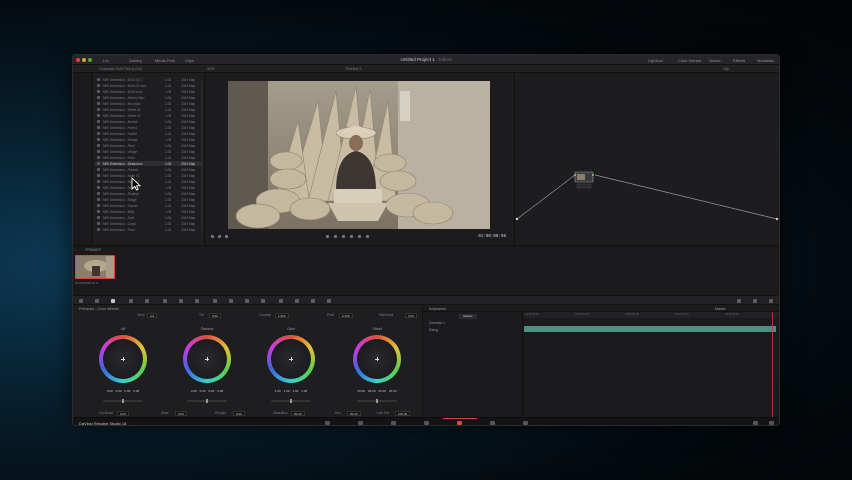 Image resolution: width=852 pixels, height=480 pixels. What do you see at coordinates (239, 413) in the screenshot?
I see `hilight-field: 0.00` at bounding box center [239, 413].